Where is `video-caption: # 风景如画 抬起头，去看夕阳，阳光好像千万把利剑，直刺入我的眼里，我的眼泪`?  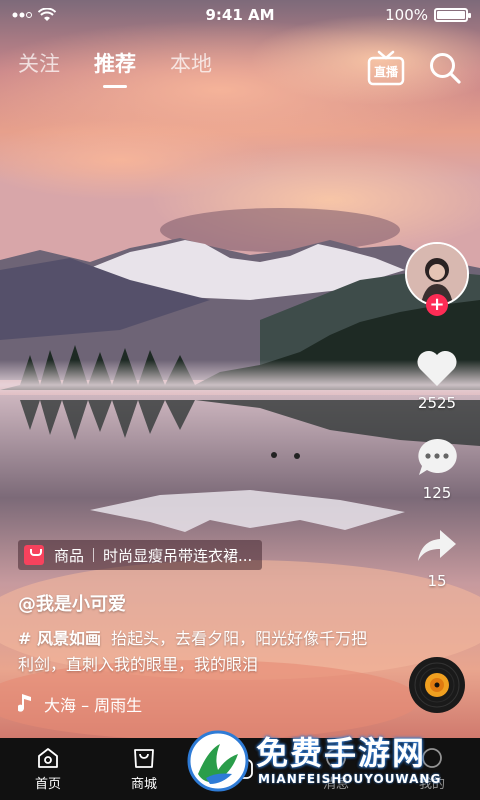
video-caption: # 风景如画 抬起头，去看夕阳，阳光好像千万把利剑，直刺入我的眼里，我的眼泪 is located at coordinates (198, 652).